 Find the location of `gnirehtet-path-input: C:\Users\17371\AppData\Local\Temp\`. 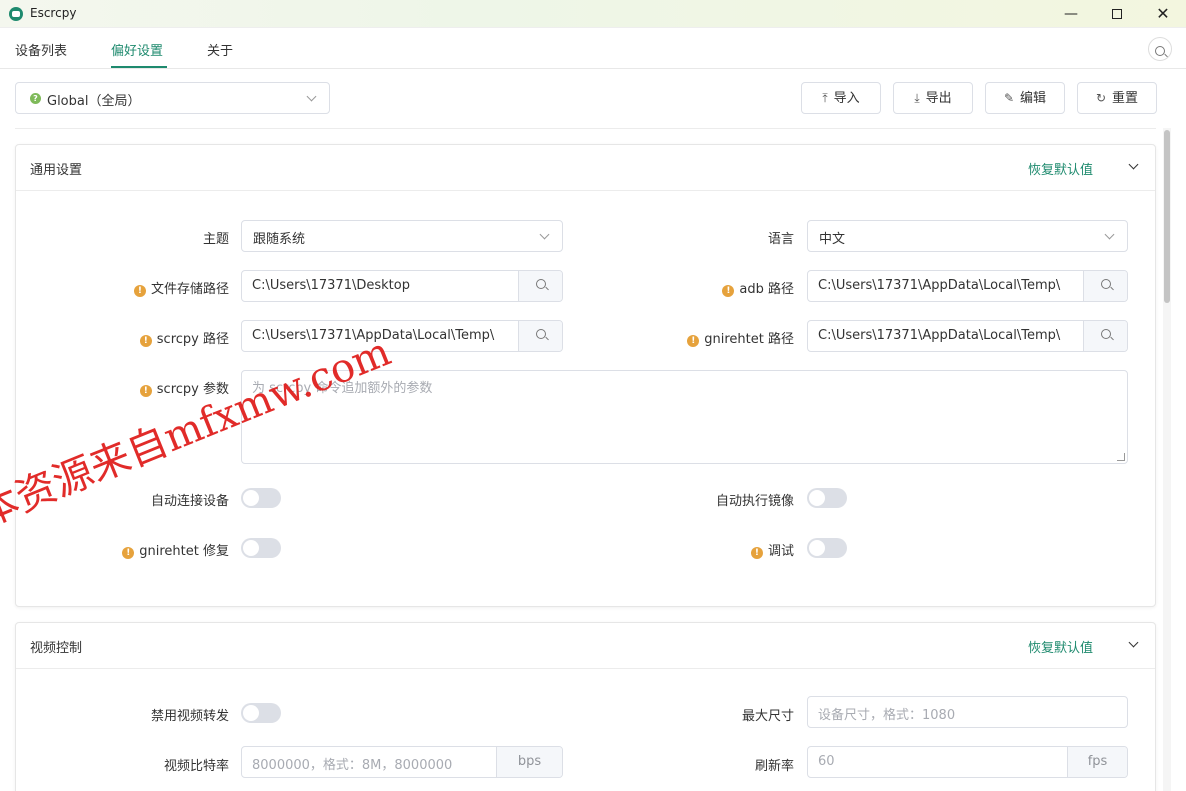

gnirehtet-path-input: C:\Users\17371\AppData\Local\Temp\ is located at coordinates (967, 336).